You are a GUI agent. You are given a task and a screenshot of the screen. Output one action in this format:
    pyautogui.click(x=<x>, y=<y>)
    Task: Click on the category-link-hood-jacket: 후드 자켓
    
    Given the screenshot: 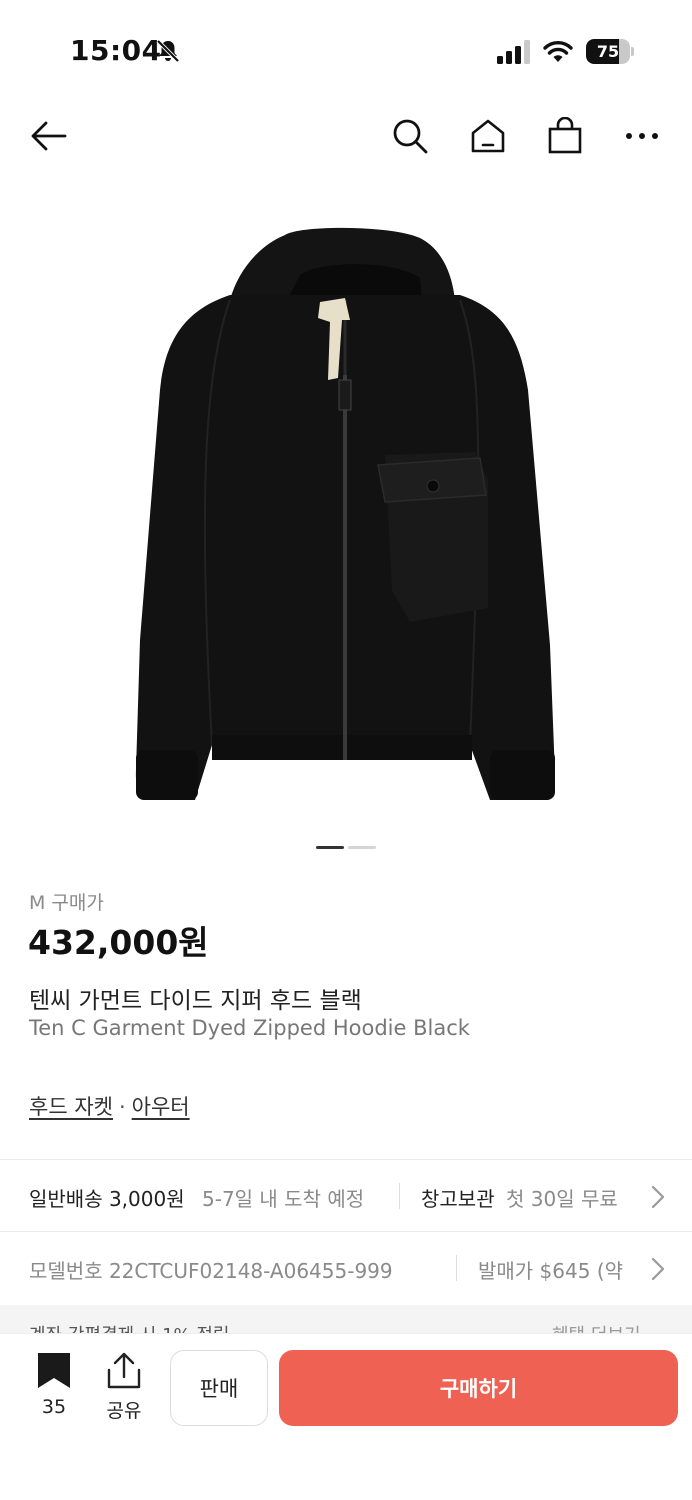 What is the action you would take?
    pyautogui.click(x=71, y=1107)
    